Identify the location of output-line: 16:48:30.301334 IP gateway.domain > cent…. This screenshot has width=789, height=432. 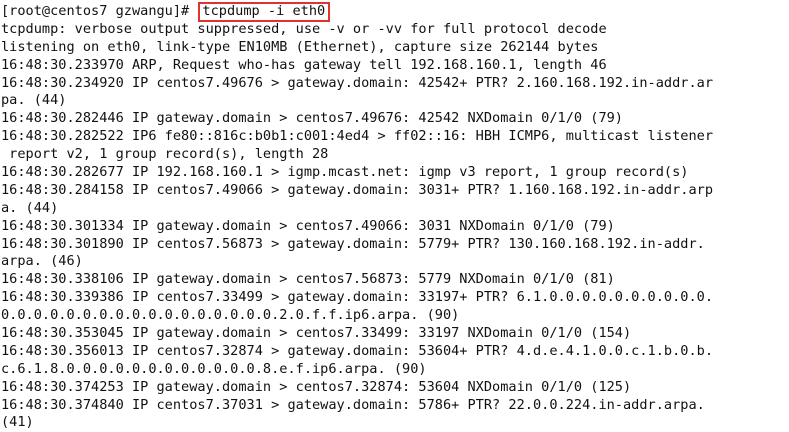
(308, 225).